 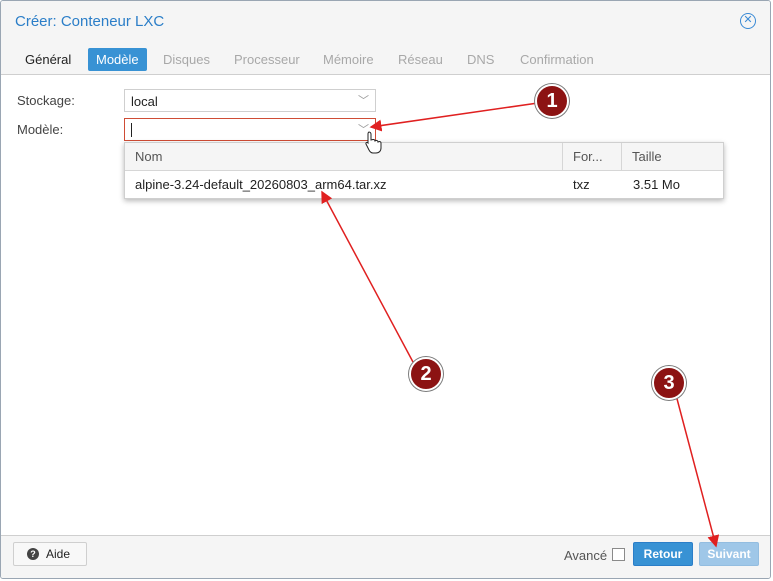 What do you see at coordinates (373, 142) in the screenshot?
I see `cursor-hand-icon` at bounding box center [373, 142].